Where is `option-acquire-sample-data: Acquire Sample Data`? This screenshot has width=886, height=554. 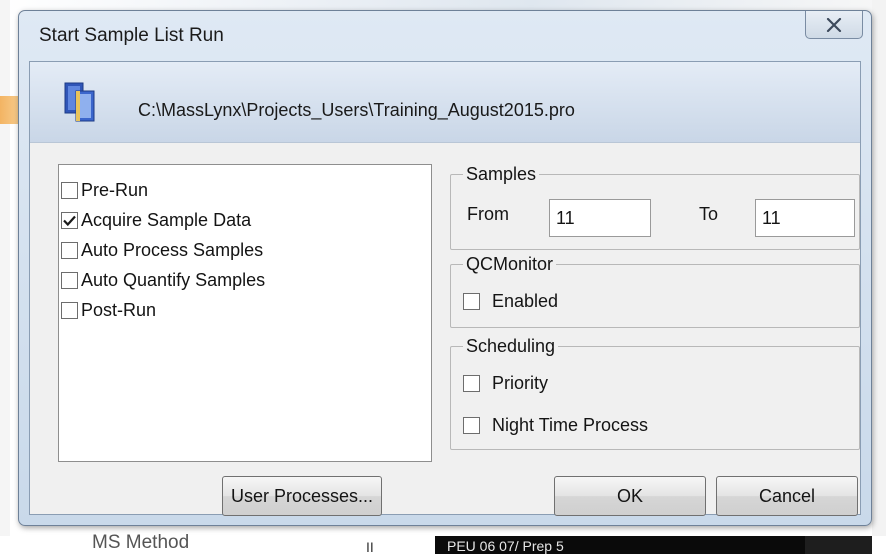 option-acquire-sample-data: Acquire Sample Data is located at coordinates (245, 220).